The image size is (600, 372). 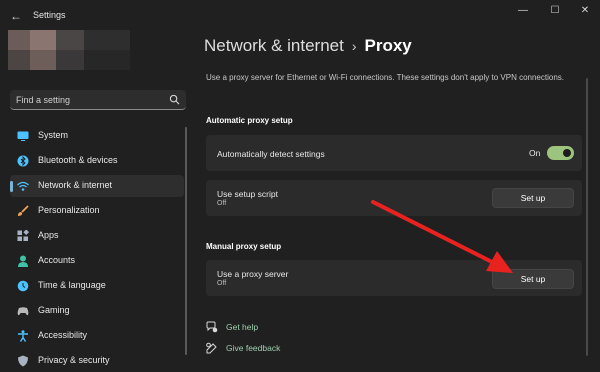 What do you see at coordinates (533, 279) in the screenshot?
I see `manual-proxy-setup-button: Set up` at bounding box center [533, 279].